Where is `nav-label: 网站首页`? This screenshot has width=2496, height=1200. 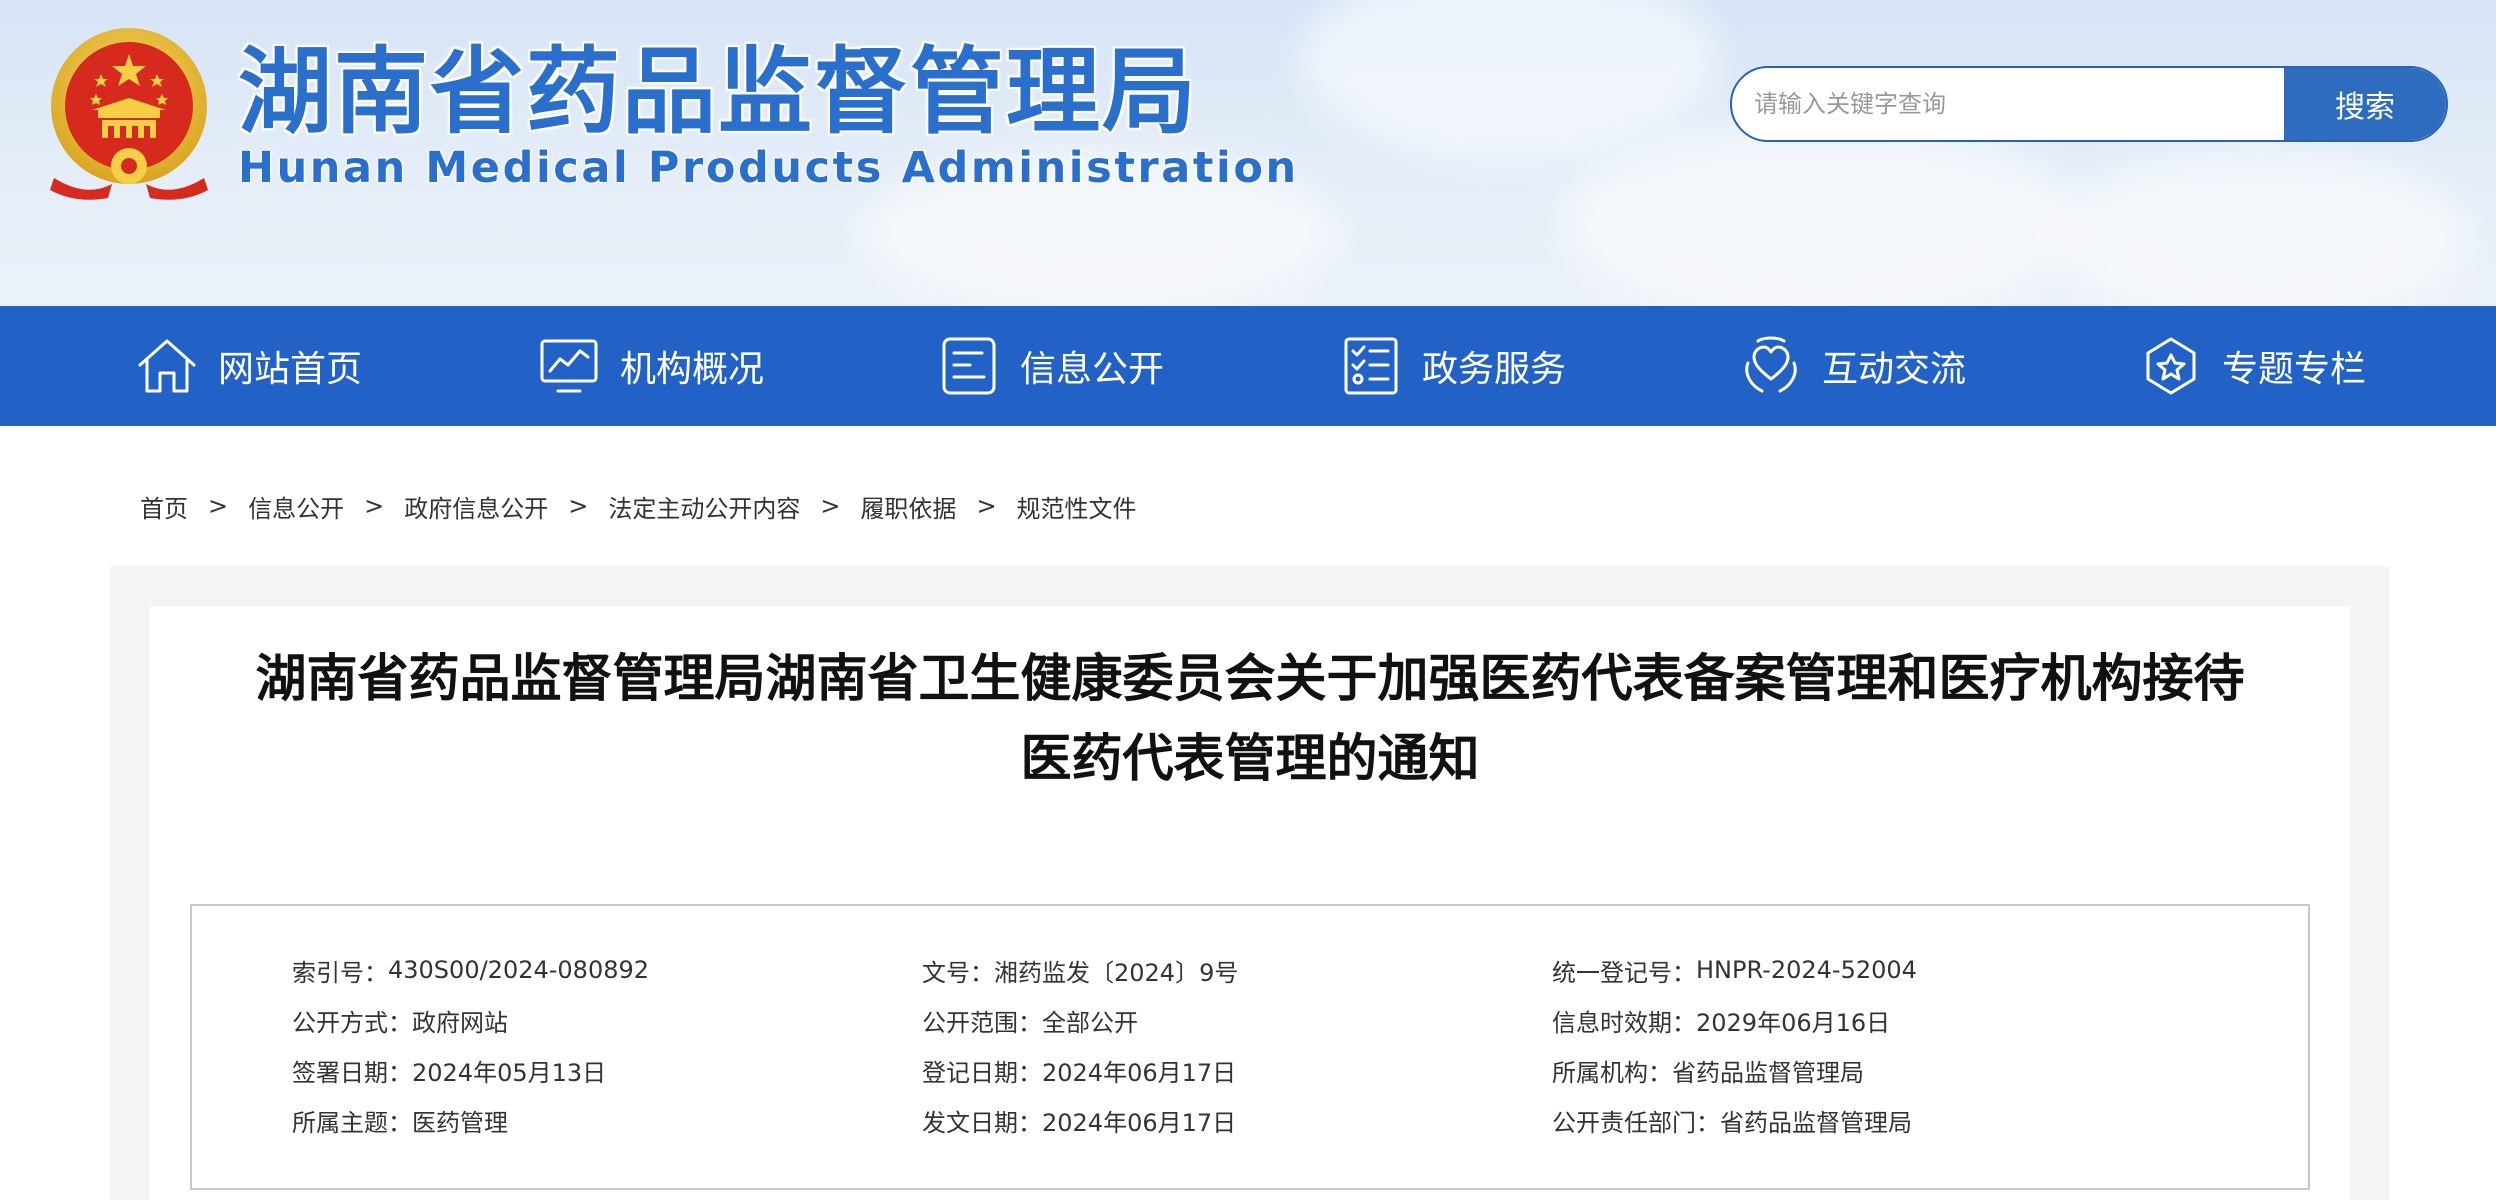 nav-label: 网站首页 is located at coordinates (290, 369).